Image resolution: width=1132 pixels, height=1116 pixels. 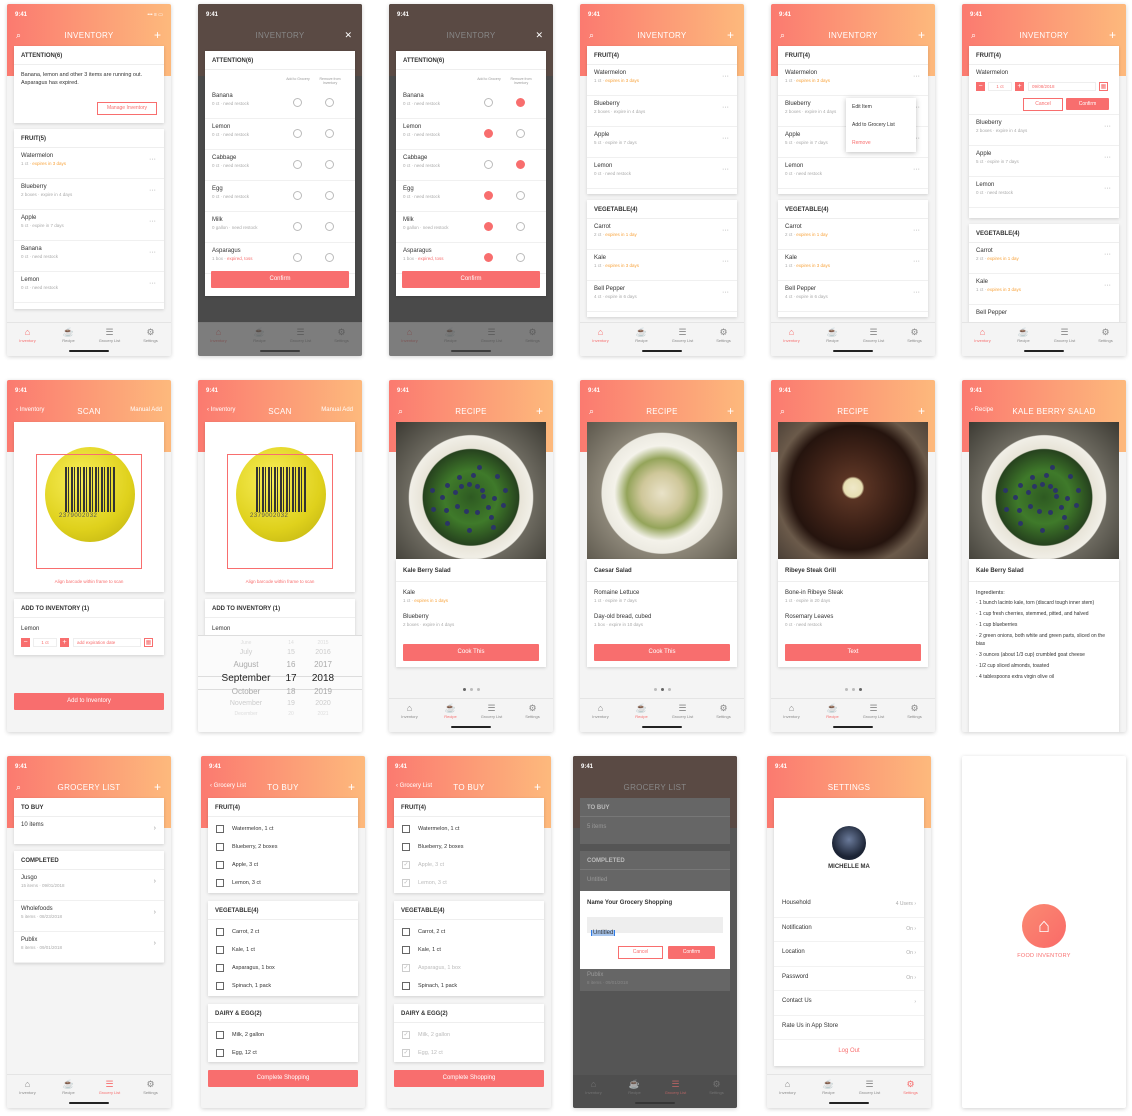 What do you see at coordinates (291, 680) in the screenshot?
I see `day-wheel: 14 15 16 17 18 19 20` at bounding box center [291, 680].